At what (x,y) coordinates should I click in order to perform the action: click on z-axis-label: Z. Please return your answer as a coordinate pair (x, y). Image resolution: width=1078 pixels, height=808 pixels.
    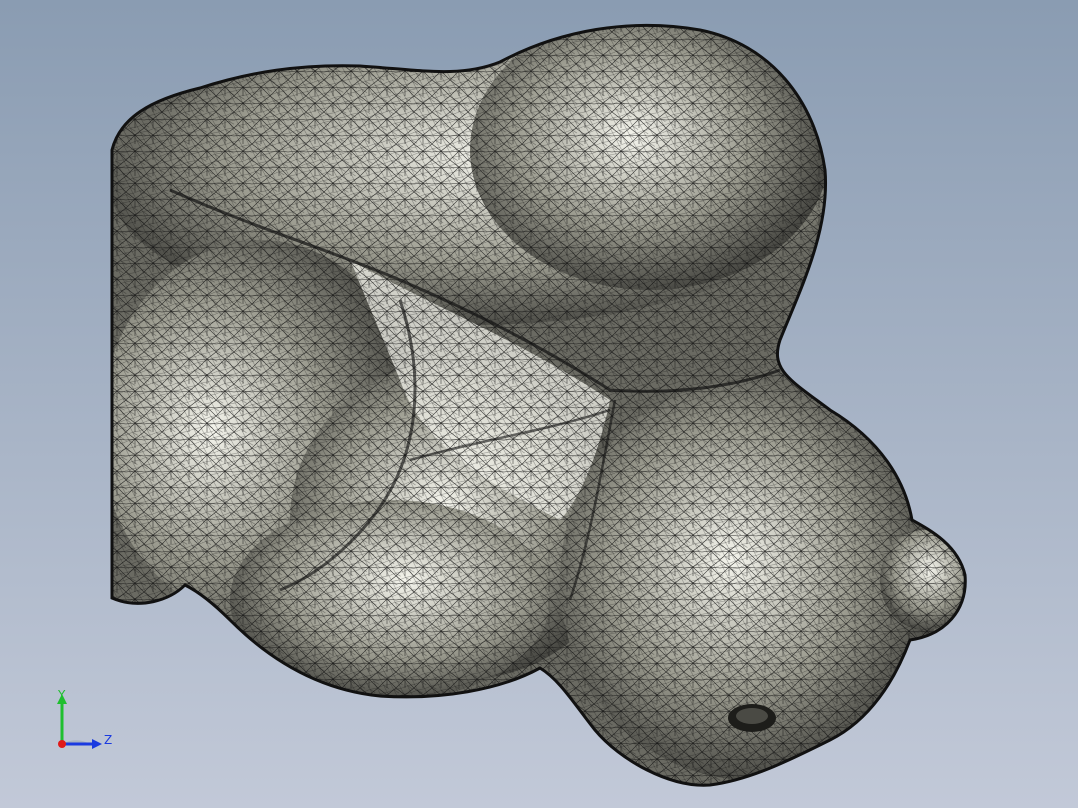
    Looking at the image, I should click on (108, 740).